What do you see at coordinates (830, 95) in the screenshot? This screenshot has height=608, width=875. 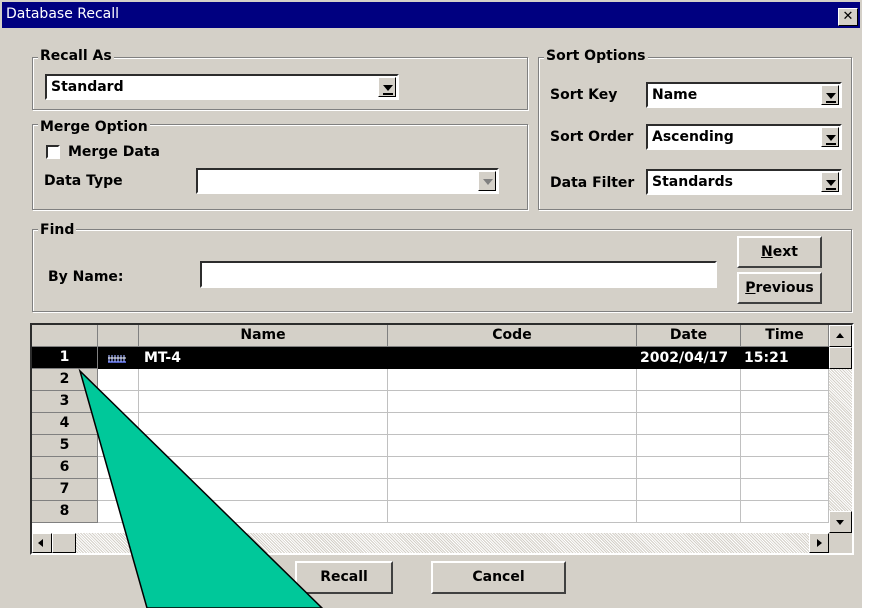 I see `sort-key-dropdown-button` at bounding box center [830, 95].